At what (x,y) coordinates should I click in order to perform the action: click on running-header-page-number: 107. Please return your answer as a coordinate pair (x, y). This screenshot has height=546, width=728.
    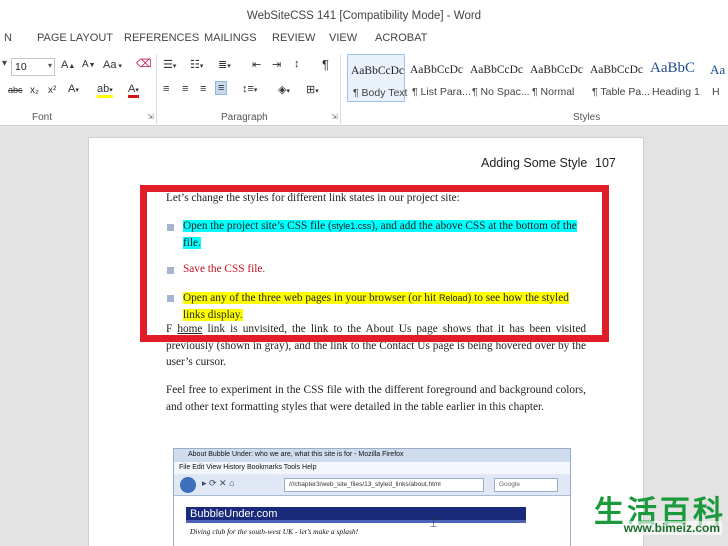
    Looking at the image, I should click on (605, 163).